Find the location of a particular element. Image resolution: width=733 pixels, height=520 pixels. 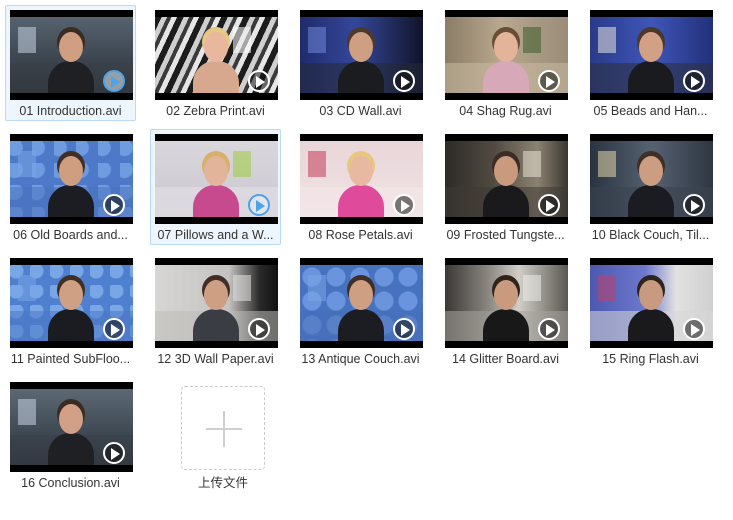

file-name: 01 Introduction.avi is located at coordinates (70, 111).